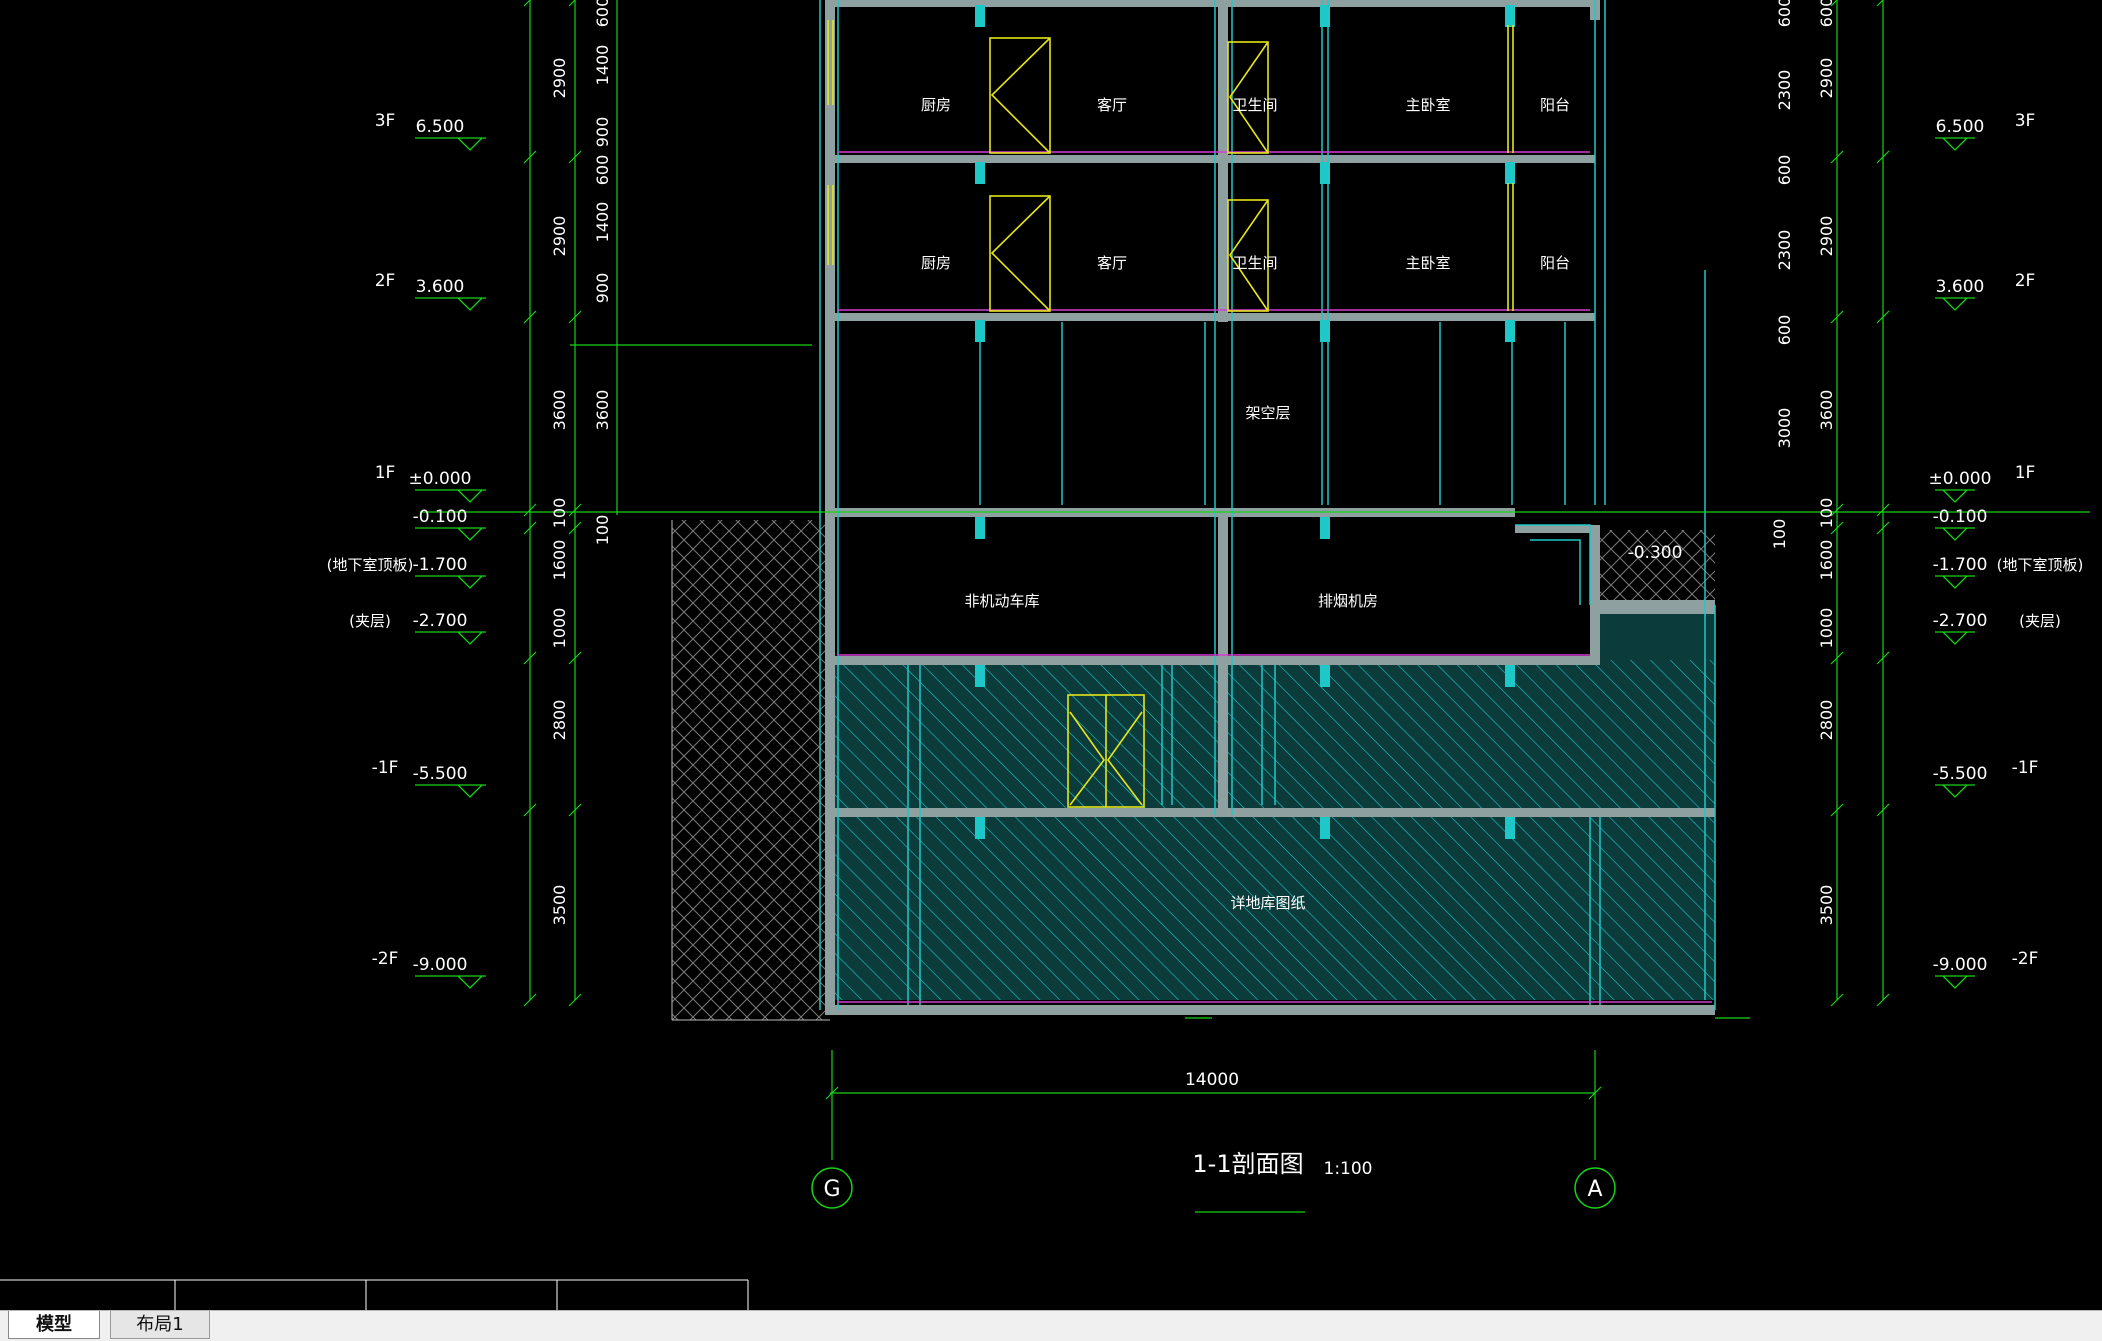  I want to click on level-floor-left-6: -1F, so click(385, 768).